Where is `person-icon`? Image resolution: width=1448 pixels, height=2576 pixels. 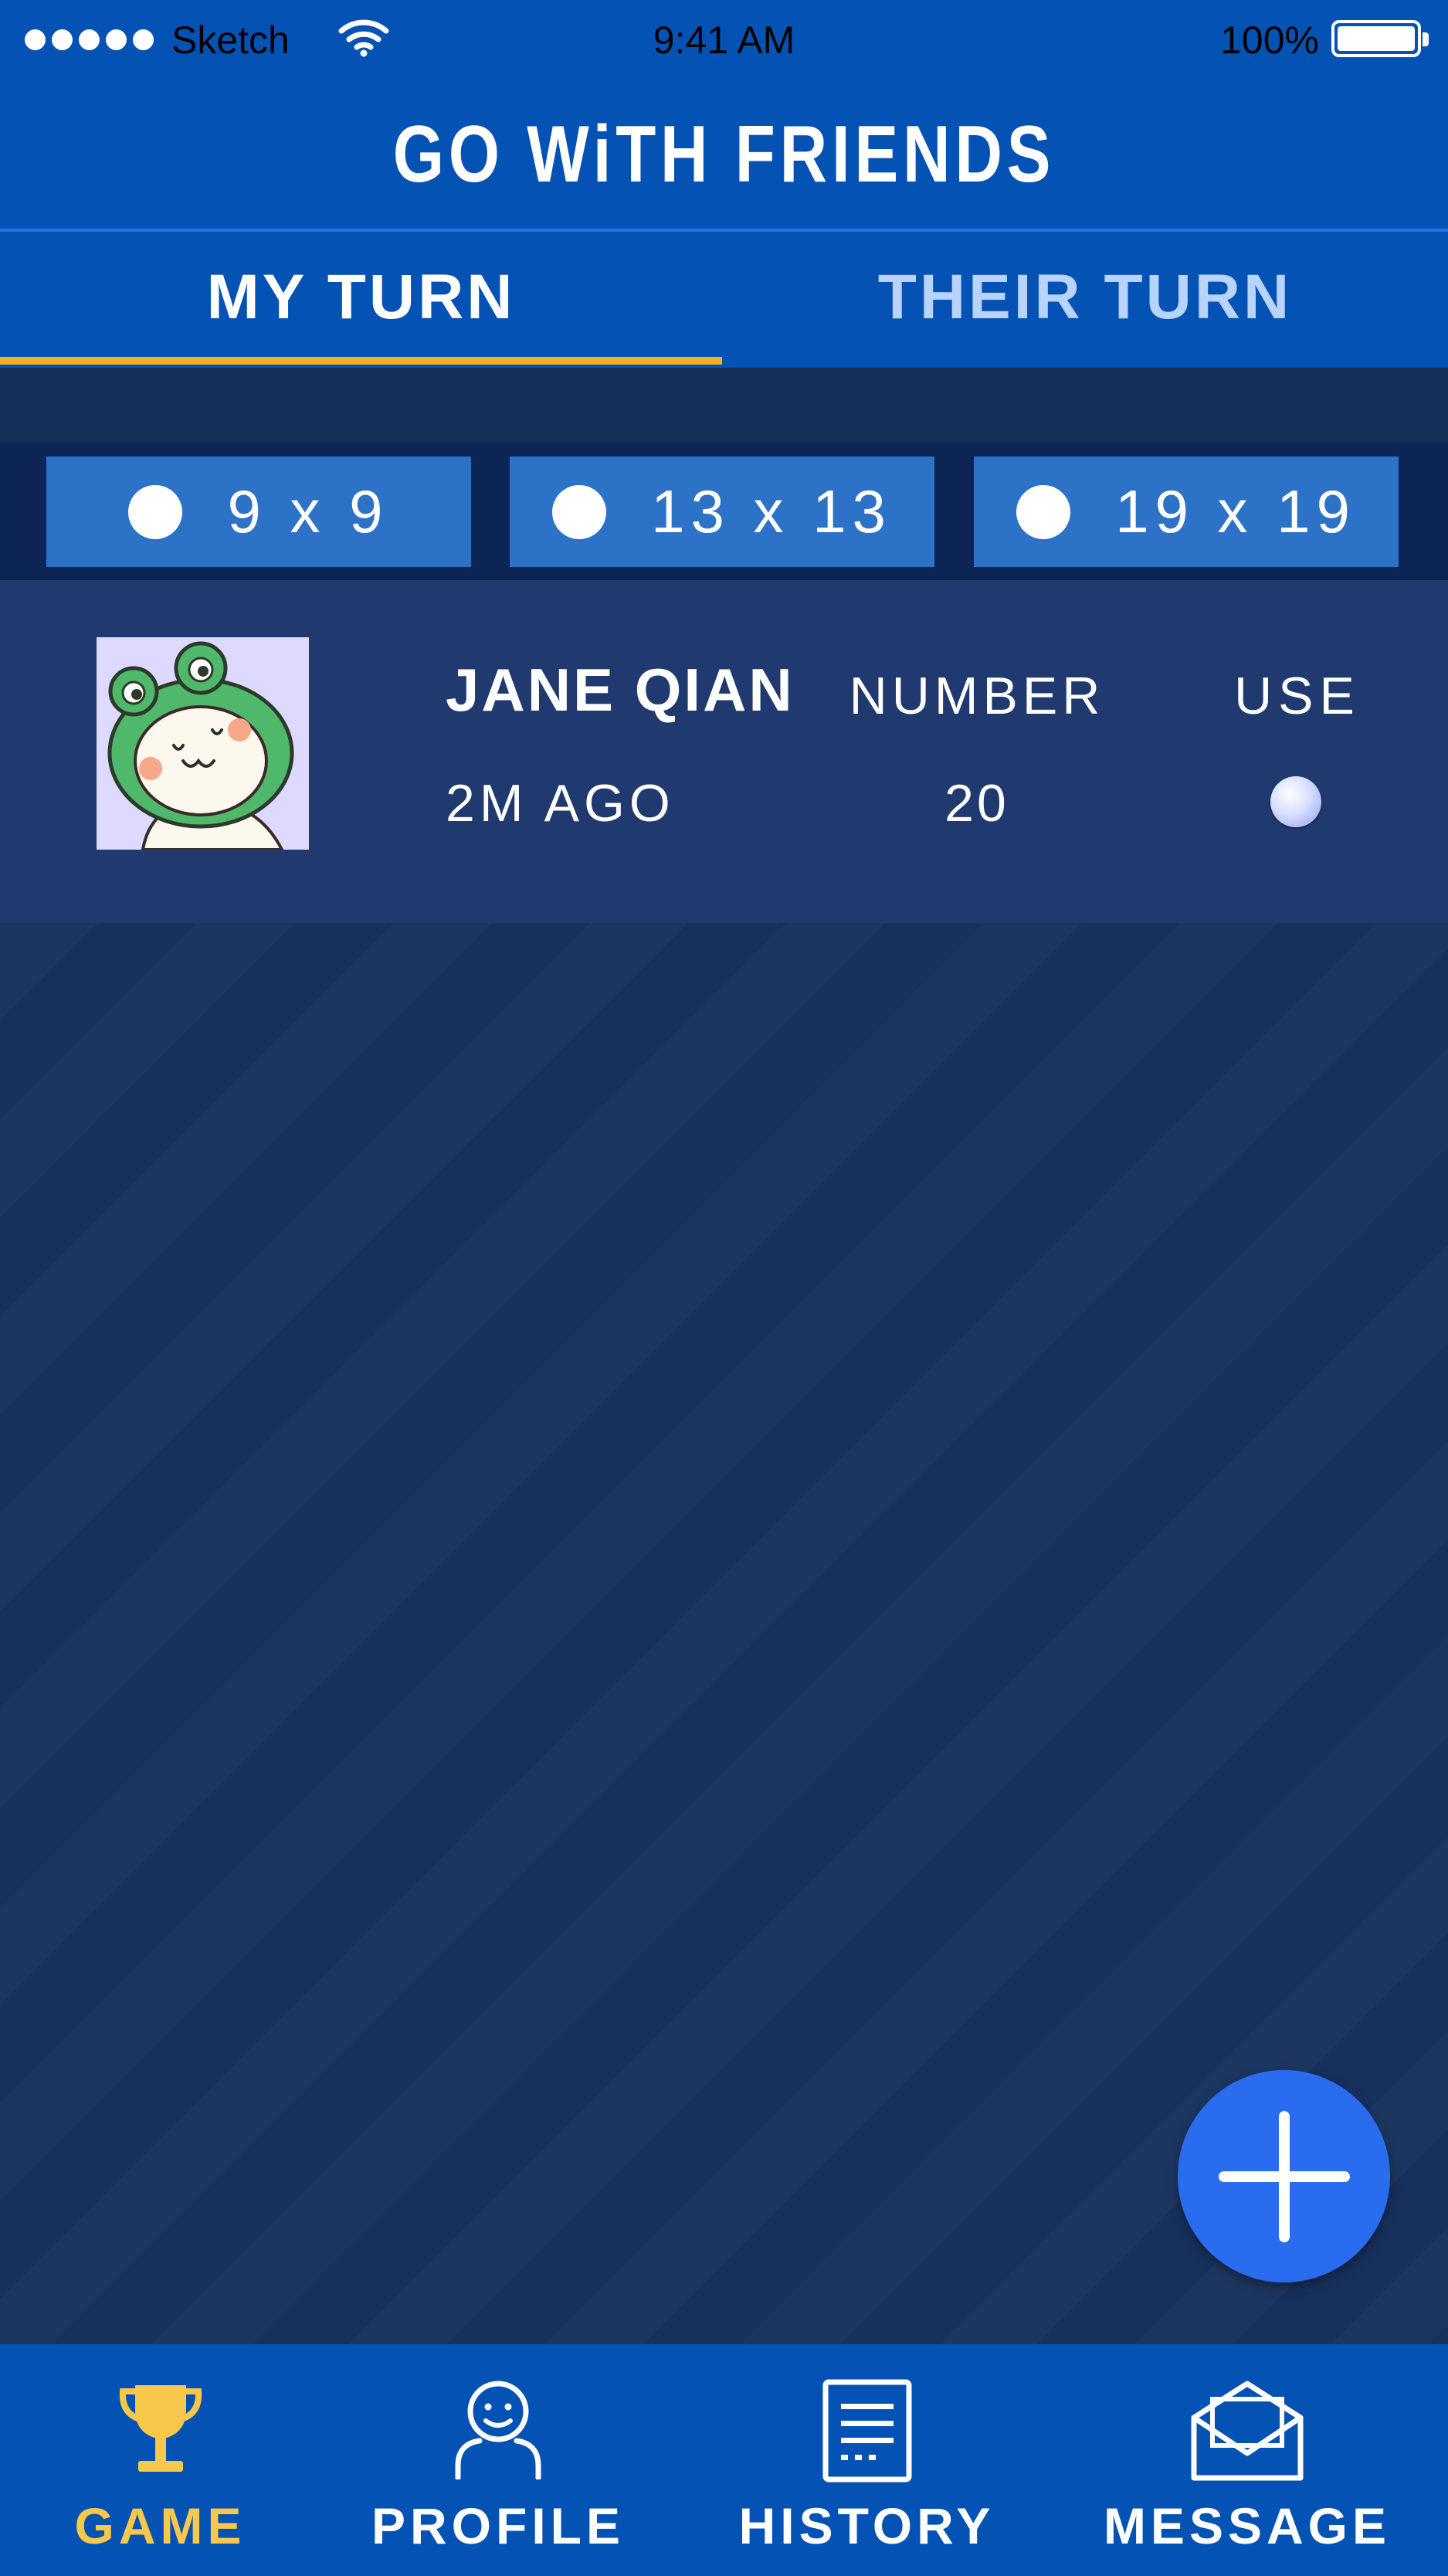
person-icon is located at coordinates (498, 2431).